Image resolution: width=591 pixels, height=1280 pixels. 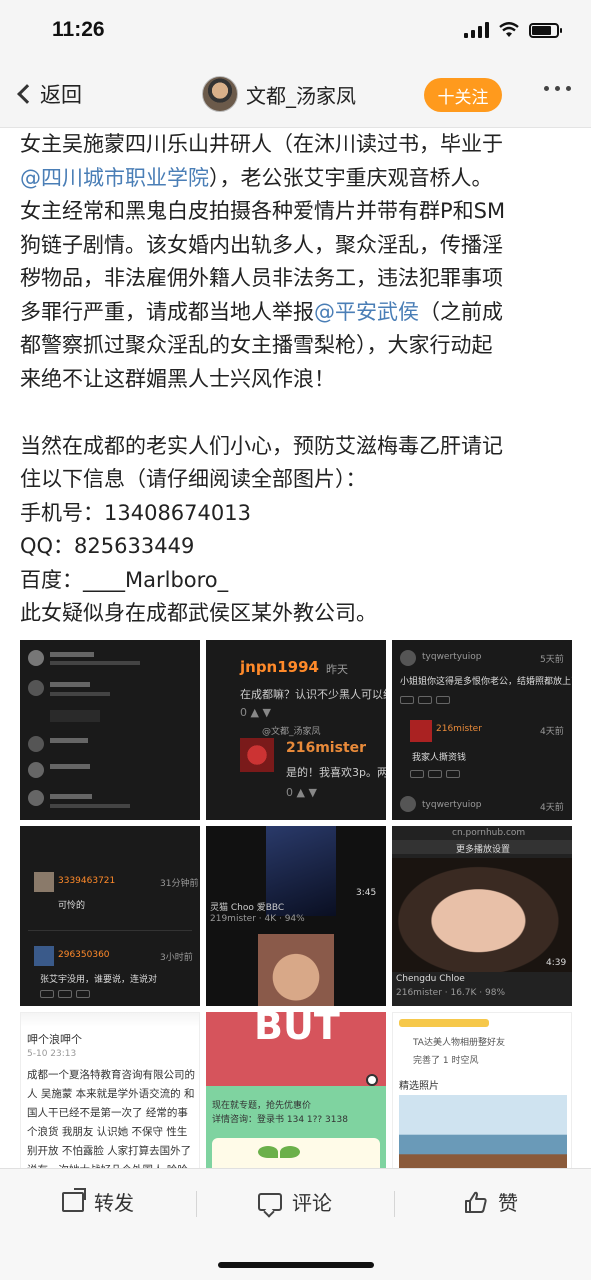 I want to click on image-tile, so click(x=110, y=730).